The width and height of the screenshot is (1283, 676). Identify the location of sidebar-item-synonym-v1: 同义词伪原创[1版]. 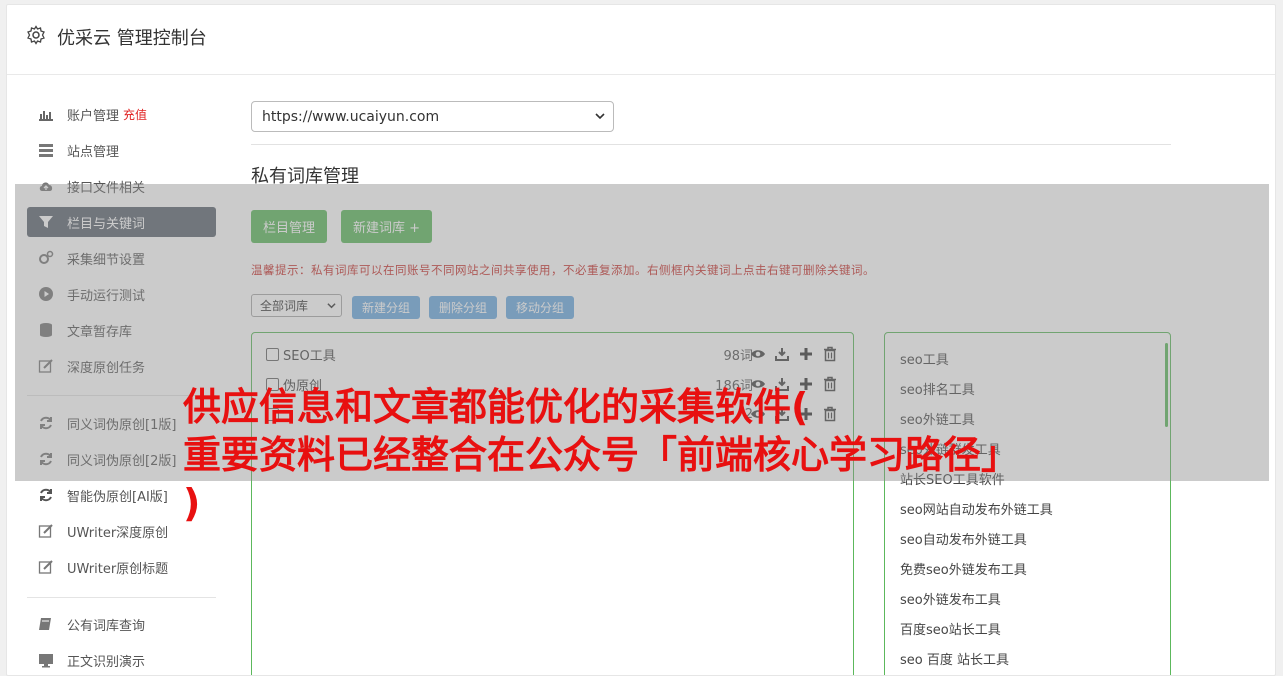
(121, 423).